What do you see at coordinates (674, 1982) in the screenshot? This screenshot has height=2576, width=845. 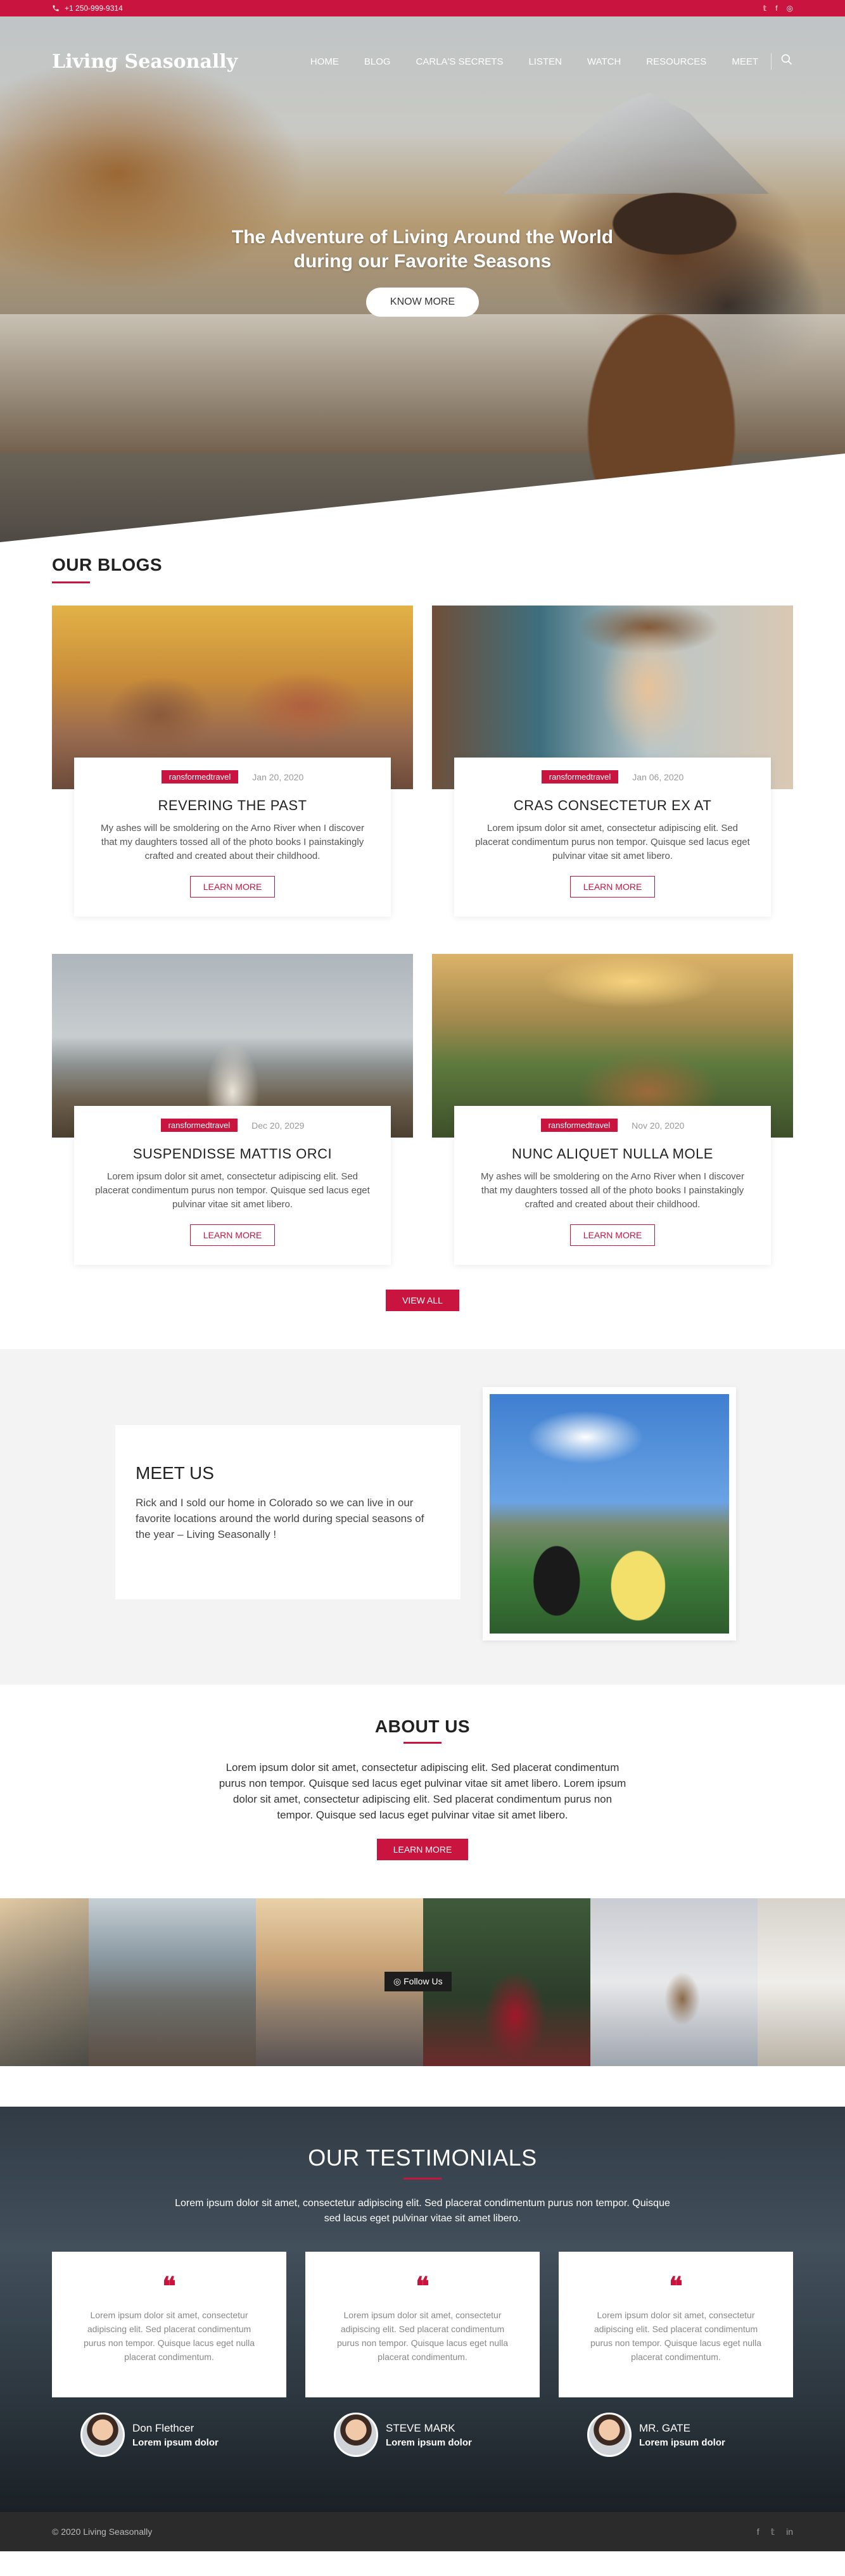 I see `insta-tile-deer-snow` at bounding box center [674, 1982].